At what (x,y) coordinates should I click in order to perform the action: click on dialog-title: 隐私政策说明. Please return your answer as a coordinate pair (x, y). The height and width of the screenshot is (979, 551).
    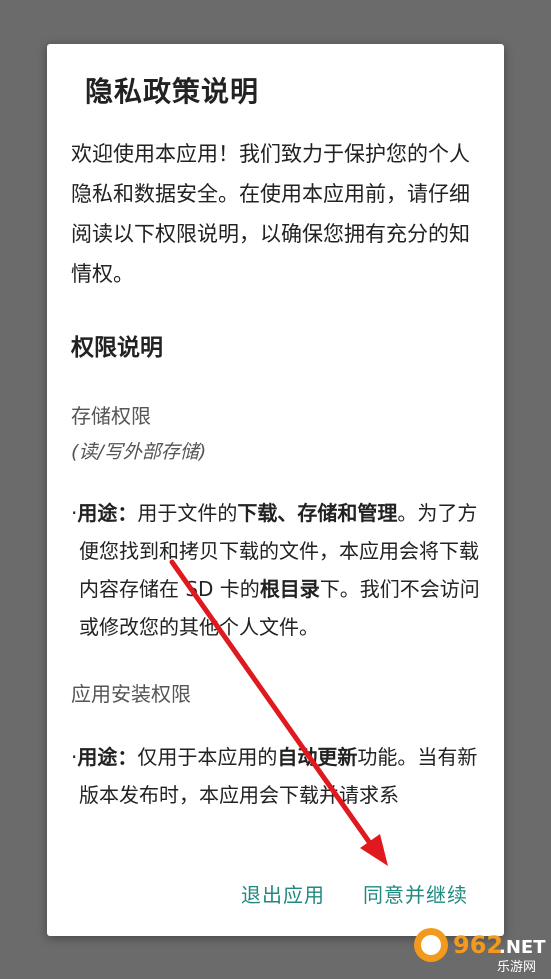
    Looking at the image, I should click on (172, 91).